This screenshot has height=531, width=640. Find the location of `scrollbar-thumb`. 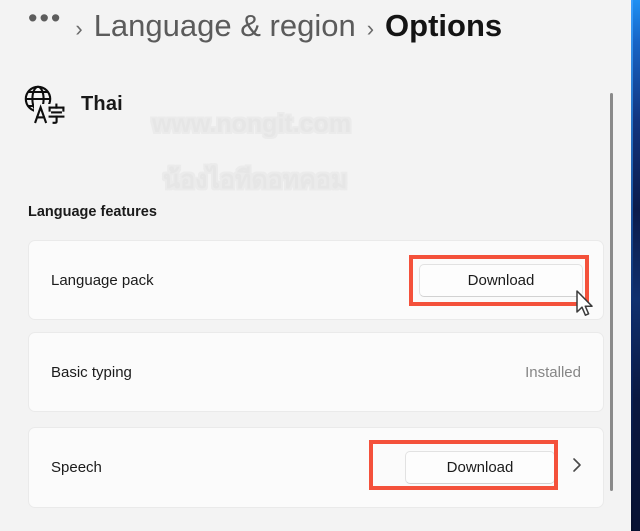

scrollbar-thumb is located at coordinates (611, 292).